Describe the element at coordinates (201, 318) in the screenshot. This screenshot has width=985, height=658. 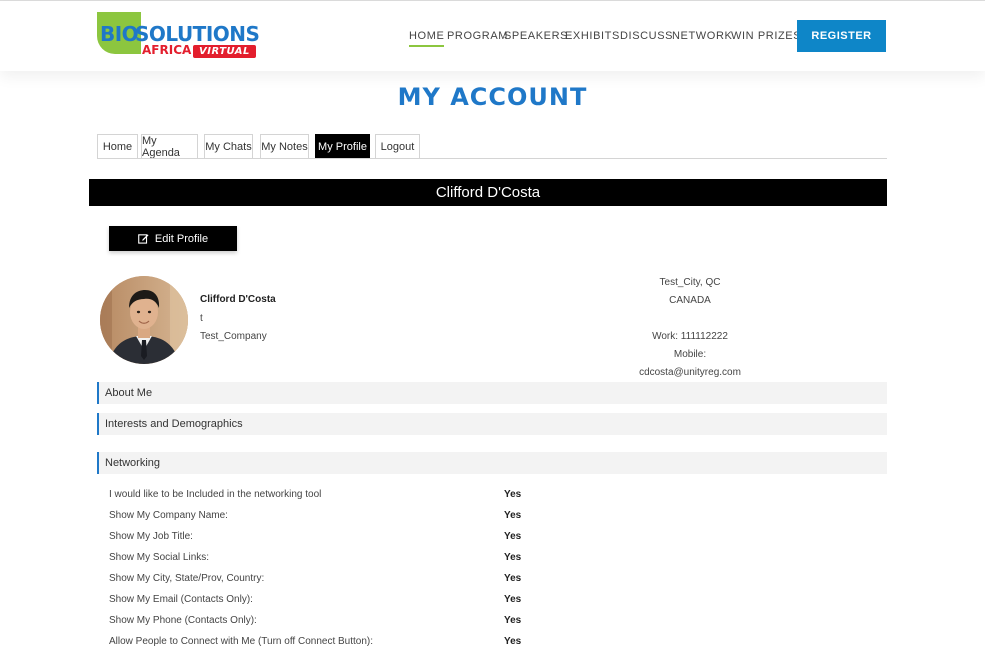
I see `profile-job-title: t` at that location.